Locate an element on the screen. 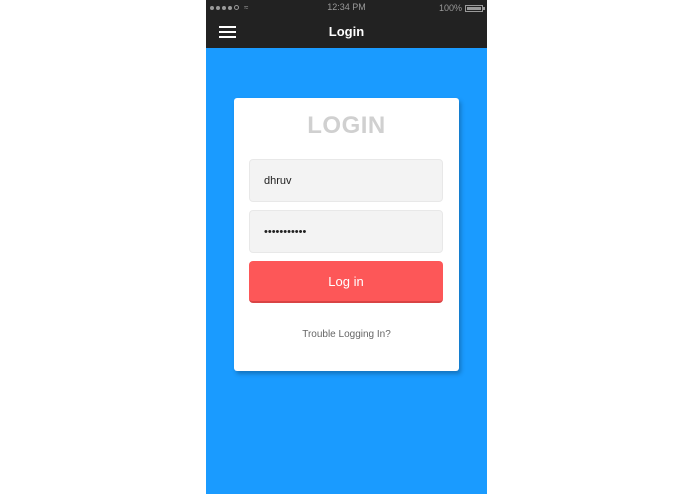  status-bar: ≈ 12:34 PM 100% is located at coordinates (346, 8).